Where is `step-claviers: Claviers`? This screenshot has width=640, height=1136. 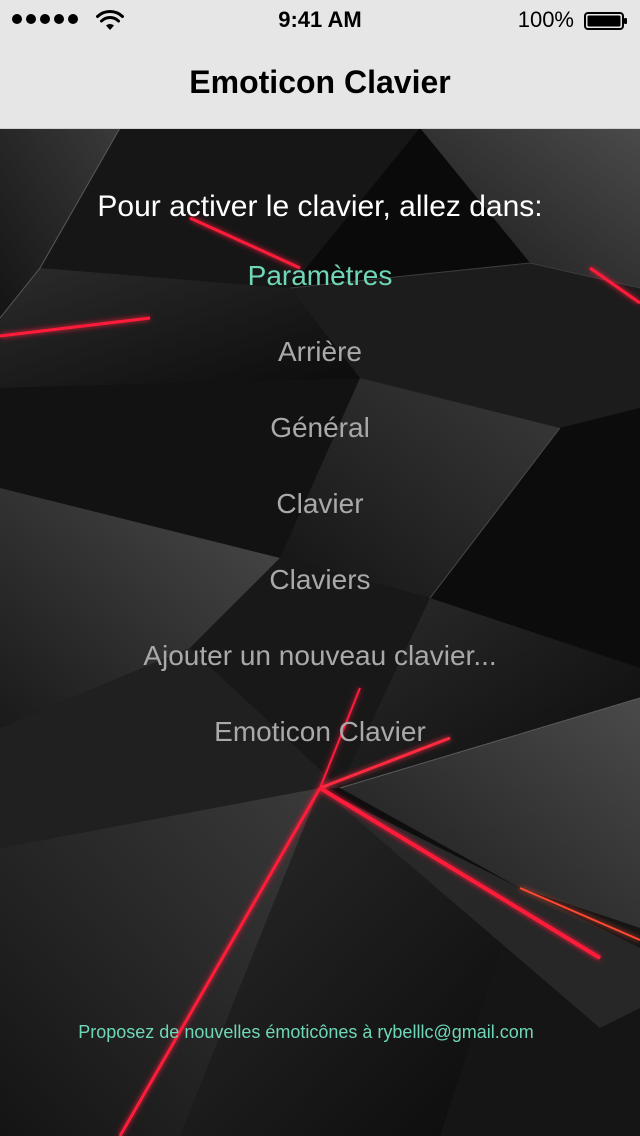
step-claviers: Claviers is located at coordinates (320, 579).